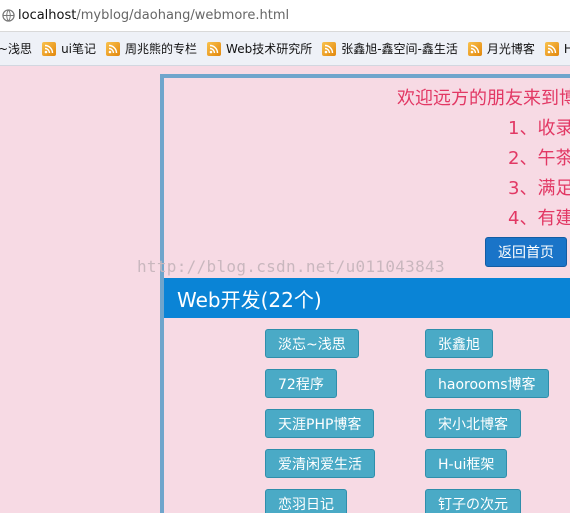  What do you see at coordinates (320, 423) in the screenshot?
I see `site-link: 天涯PHP博客` at bounding box center [320, 423].